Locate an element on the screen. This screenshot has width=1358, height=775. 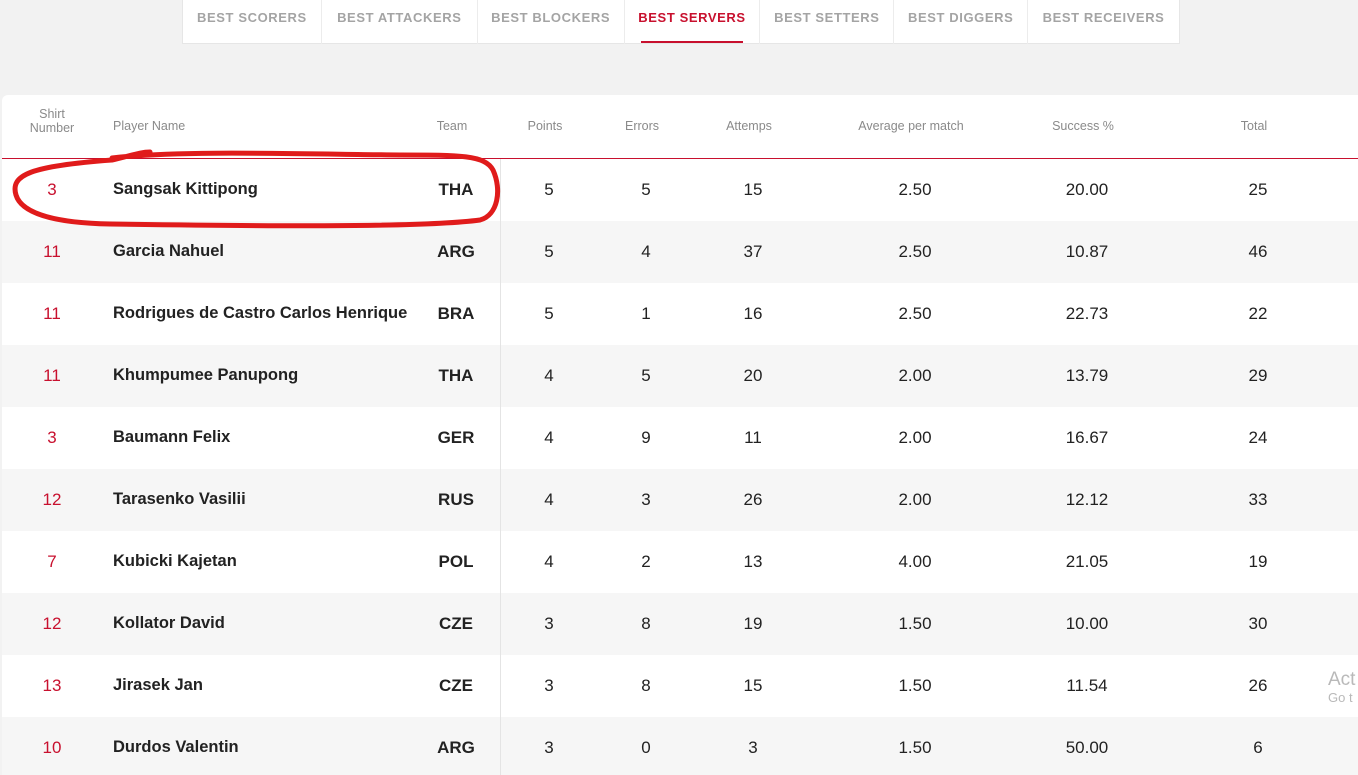
table-row: 7 Kubicki Kajetan POL 4 2 13 4.00 21.05 19 is located at coordinates (680, 562).